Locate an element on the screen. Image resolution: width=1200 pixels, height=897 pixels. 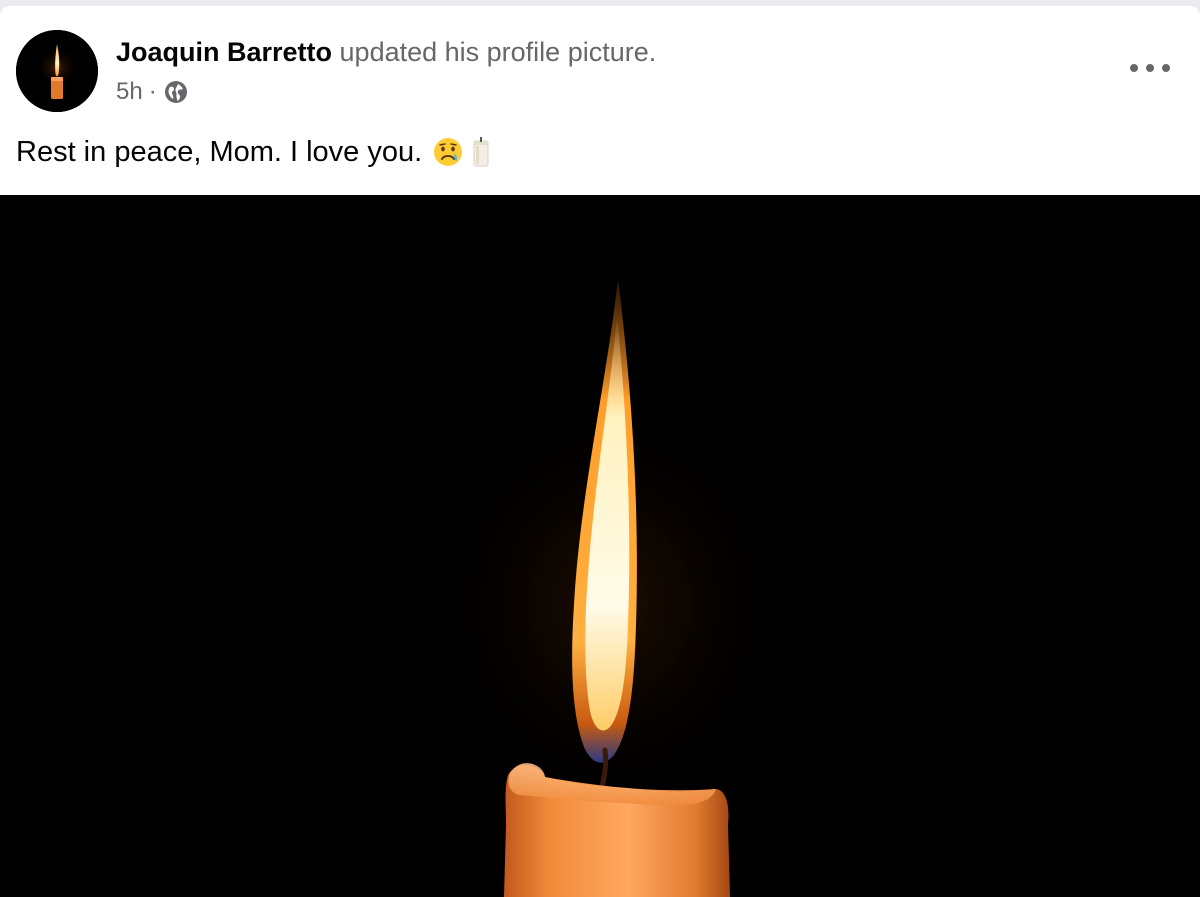
candle-avatar-image is located at coordinates (57, 71).